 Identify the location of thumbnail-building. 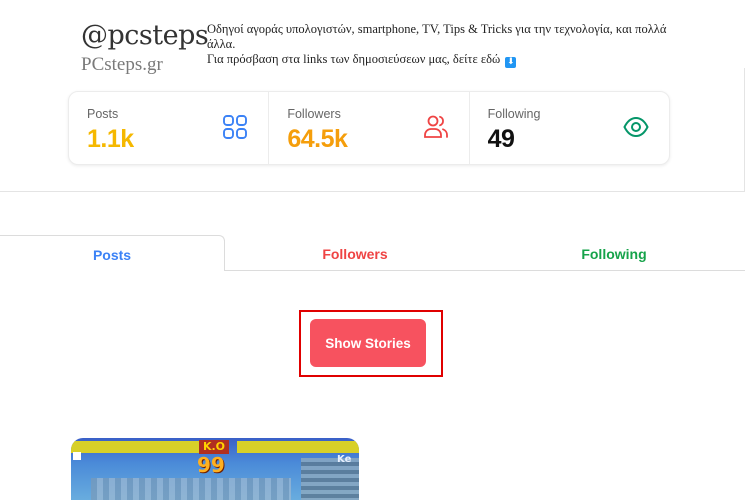
(191, 489).